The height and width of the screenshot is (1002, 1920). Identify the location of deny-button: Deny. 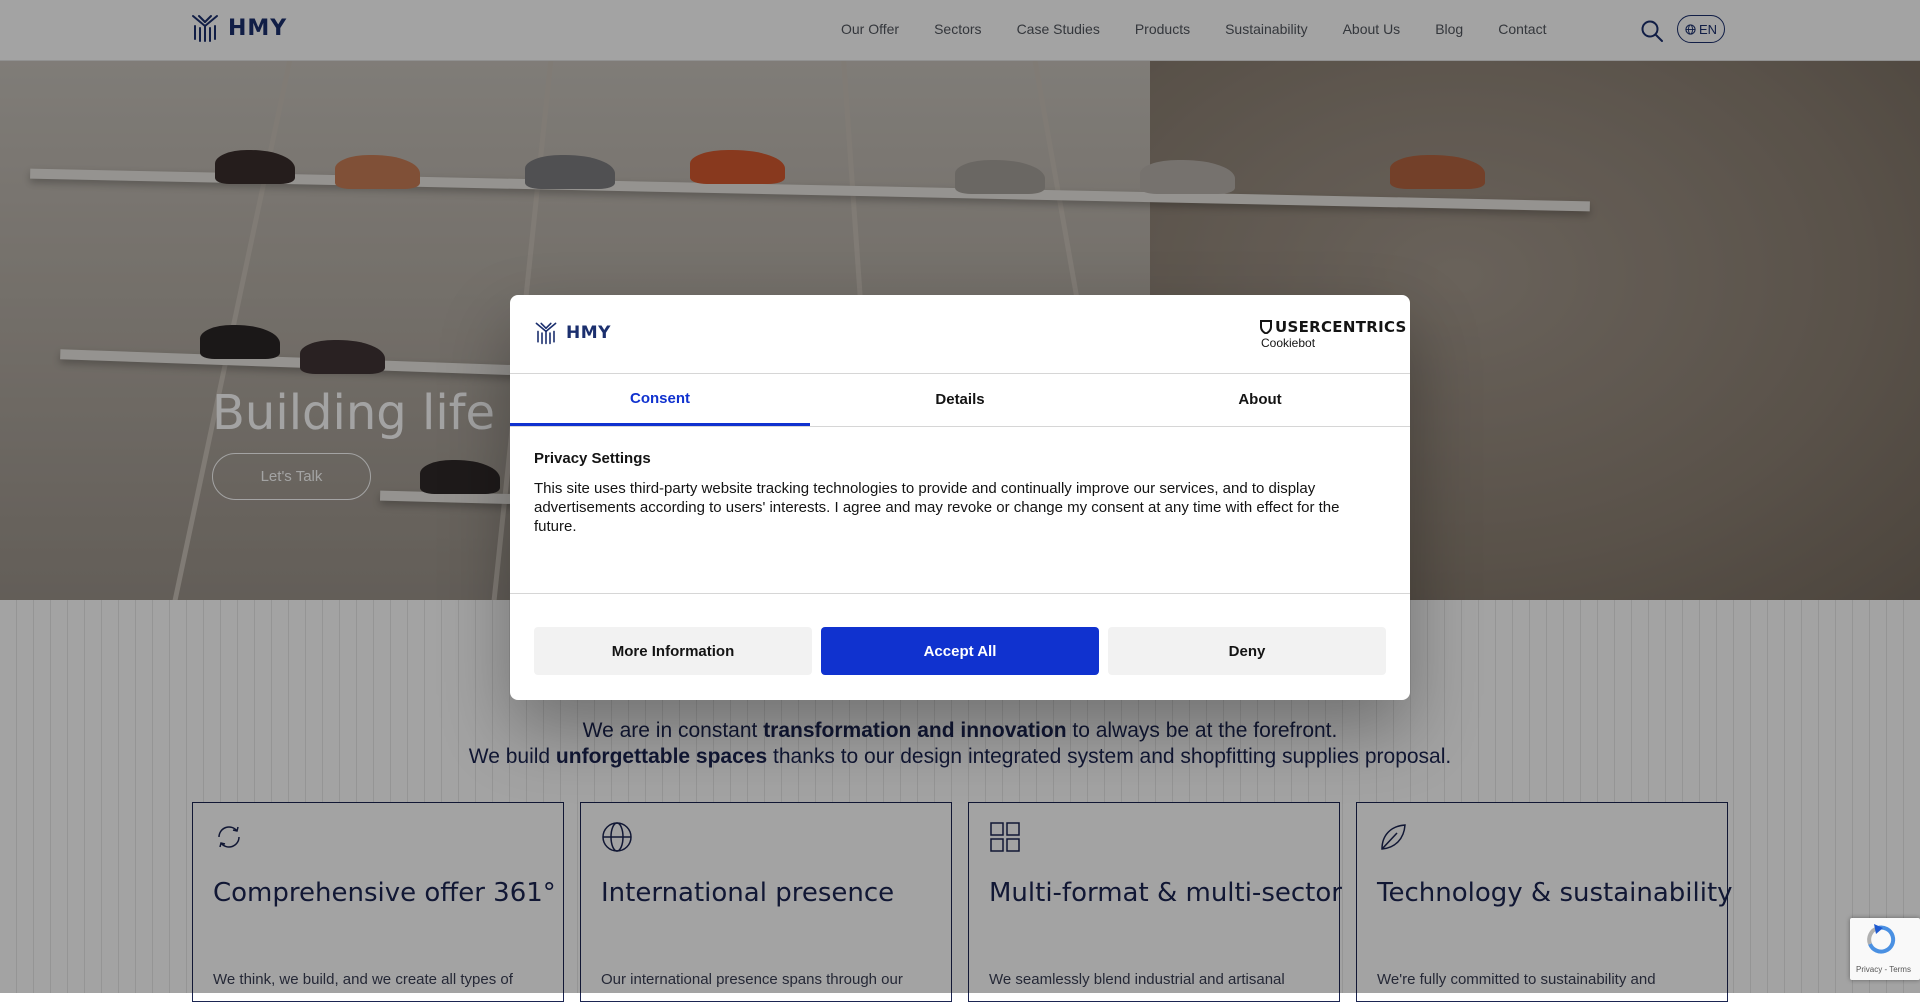
(1247, 651).